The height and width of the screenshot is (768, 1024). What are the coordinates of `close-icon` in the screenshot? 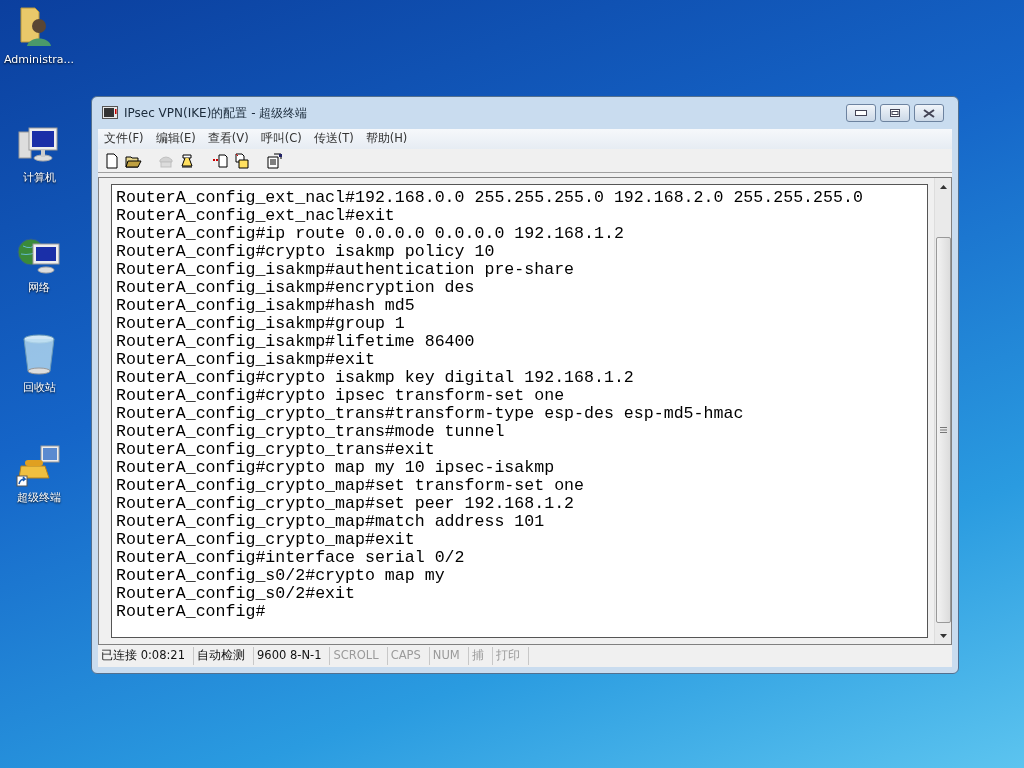 It's located at (929, 113).